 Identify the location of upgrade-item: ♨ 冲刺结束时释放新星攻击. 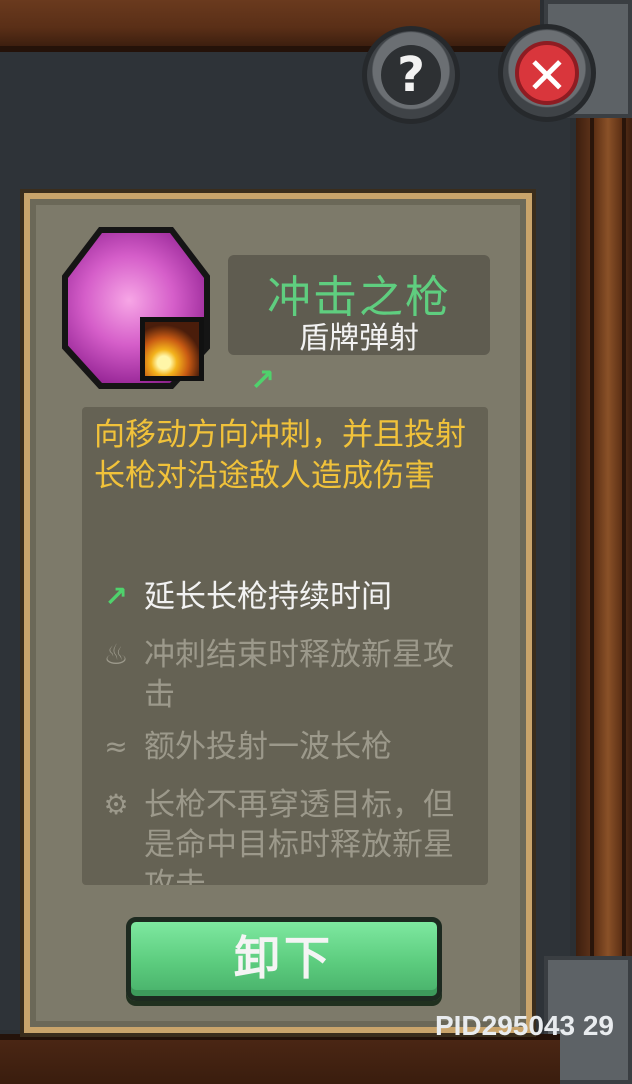
(275, 675).